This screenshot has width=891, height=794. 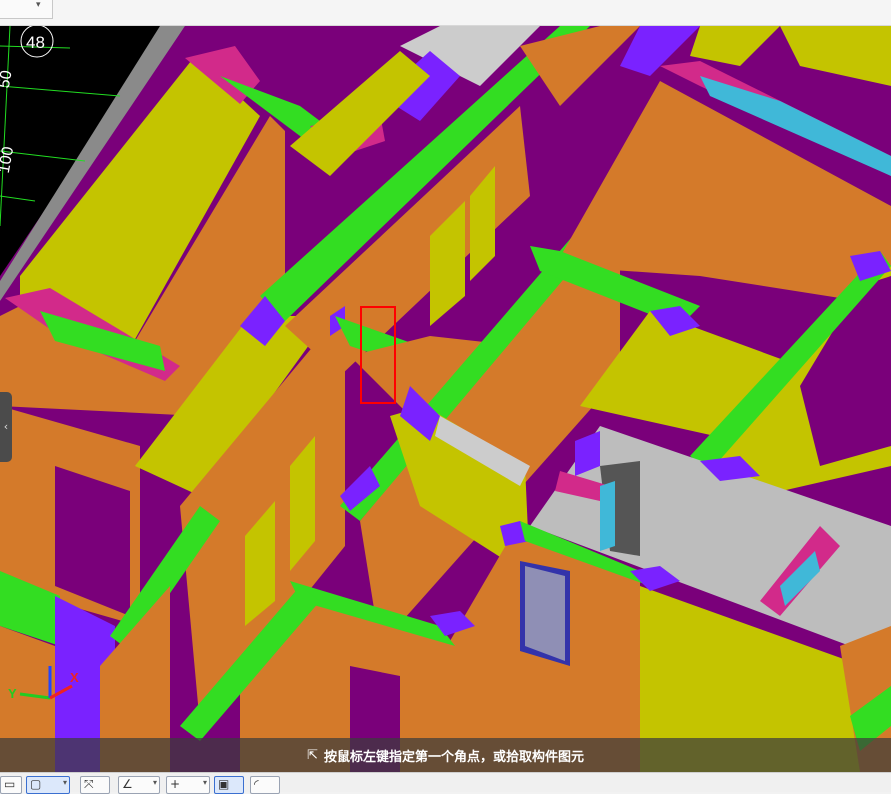 I want to click on display-toggle-button: ▣, so click(x=229, y=785).